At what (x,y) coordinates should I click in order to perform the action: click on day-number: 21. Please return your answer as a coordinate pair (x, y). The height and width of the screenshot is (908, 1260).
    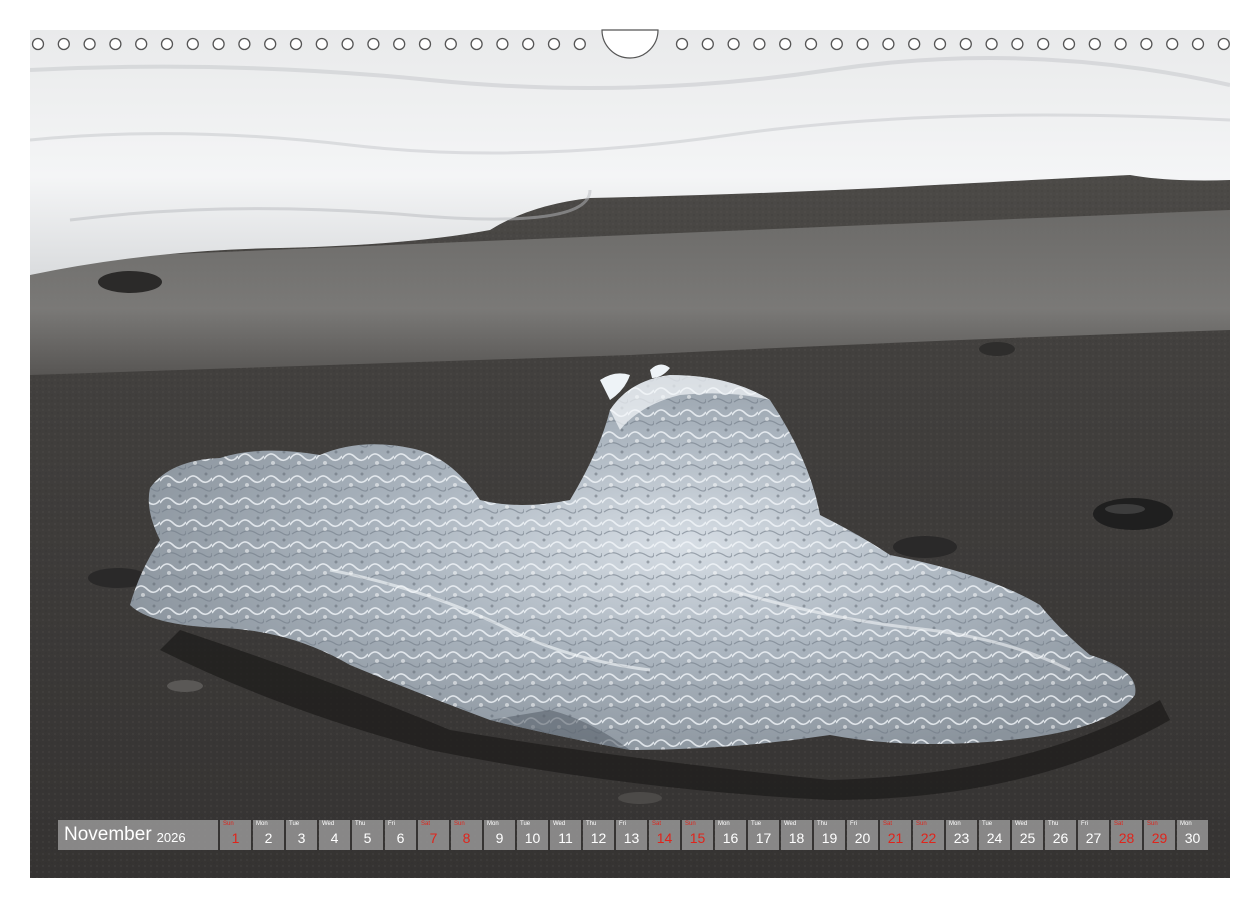
    Looking at the image, I should click on (895, 838).